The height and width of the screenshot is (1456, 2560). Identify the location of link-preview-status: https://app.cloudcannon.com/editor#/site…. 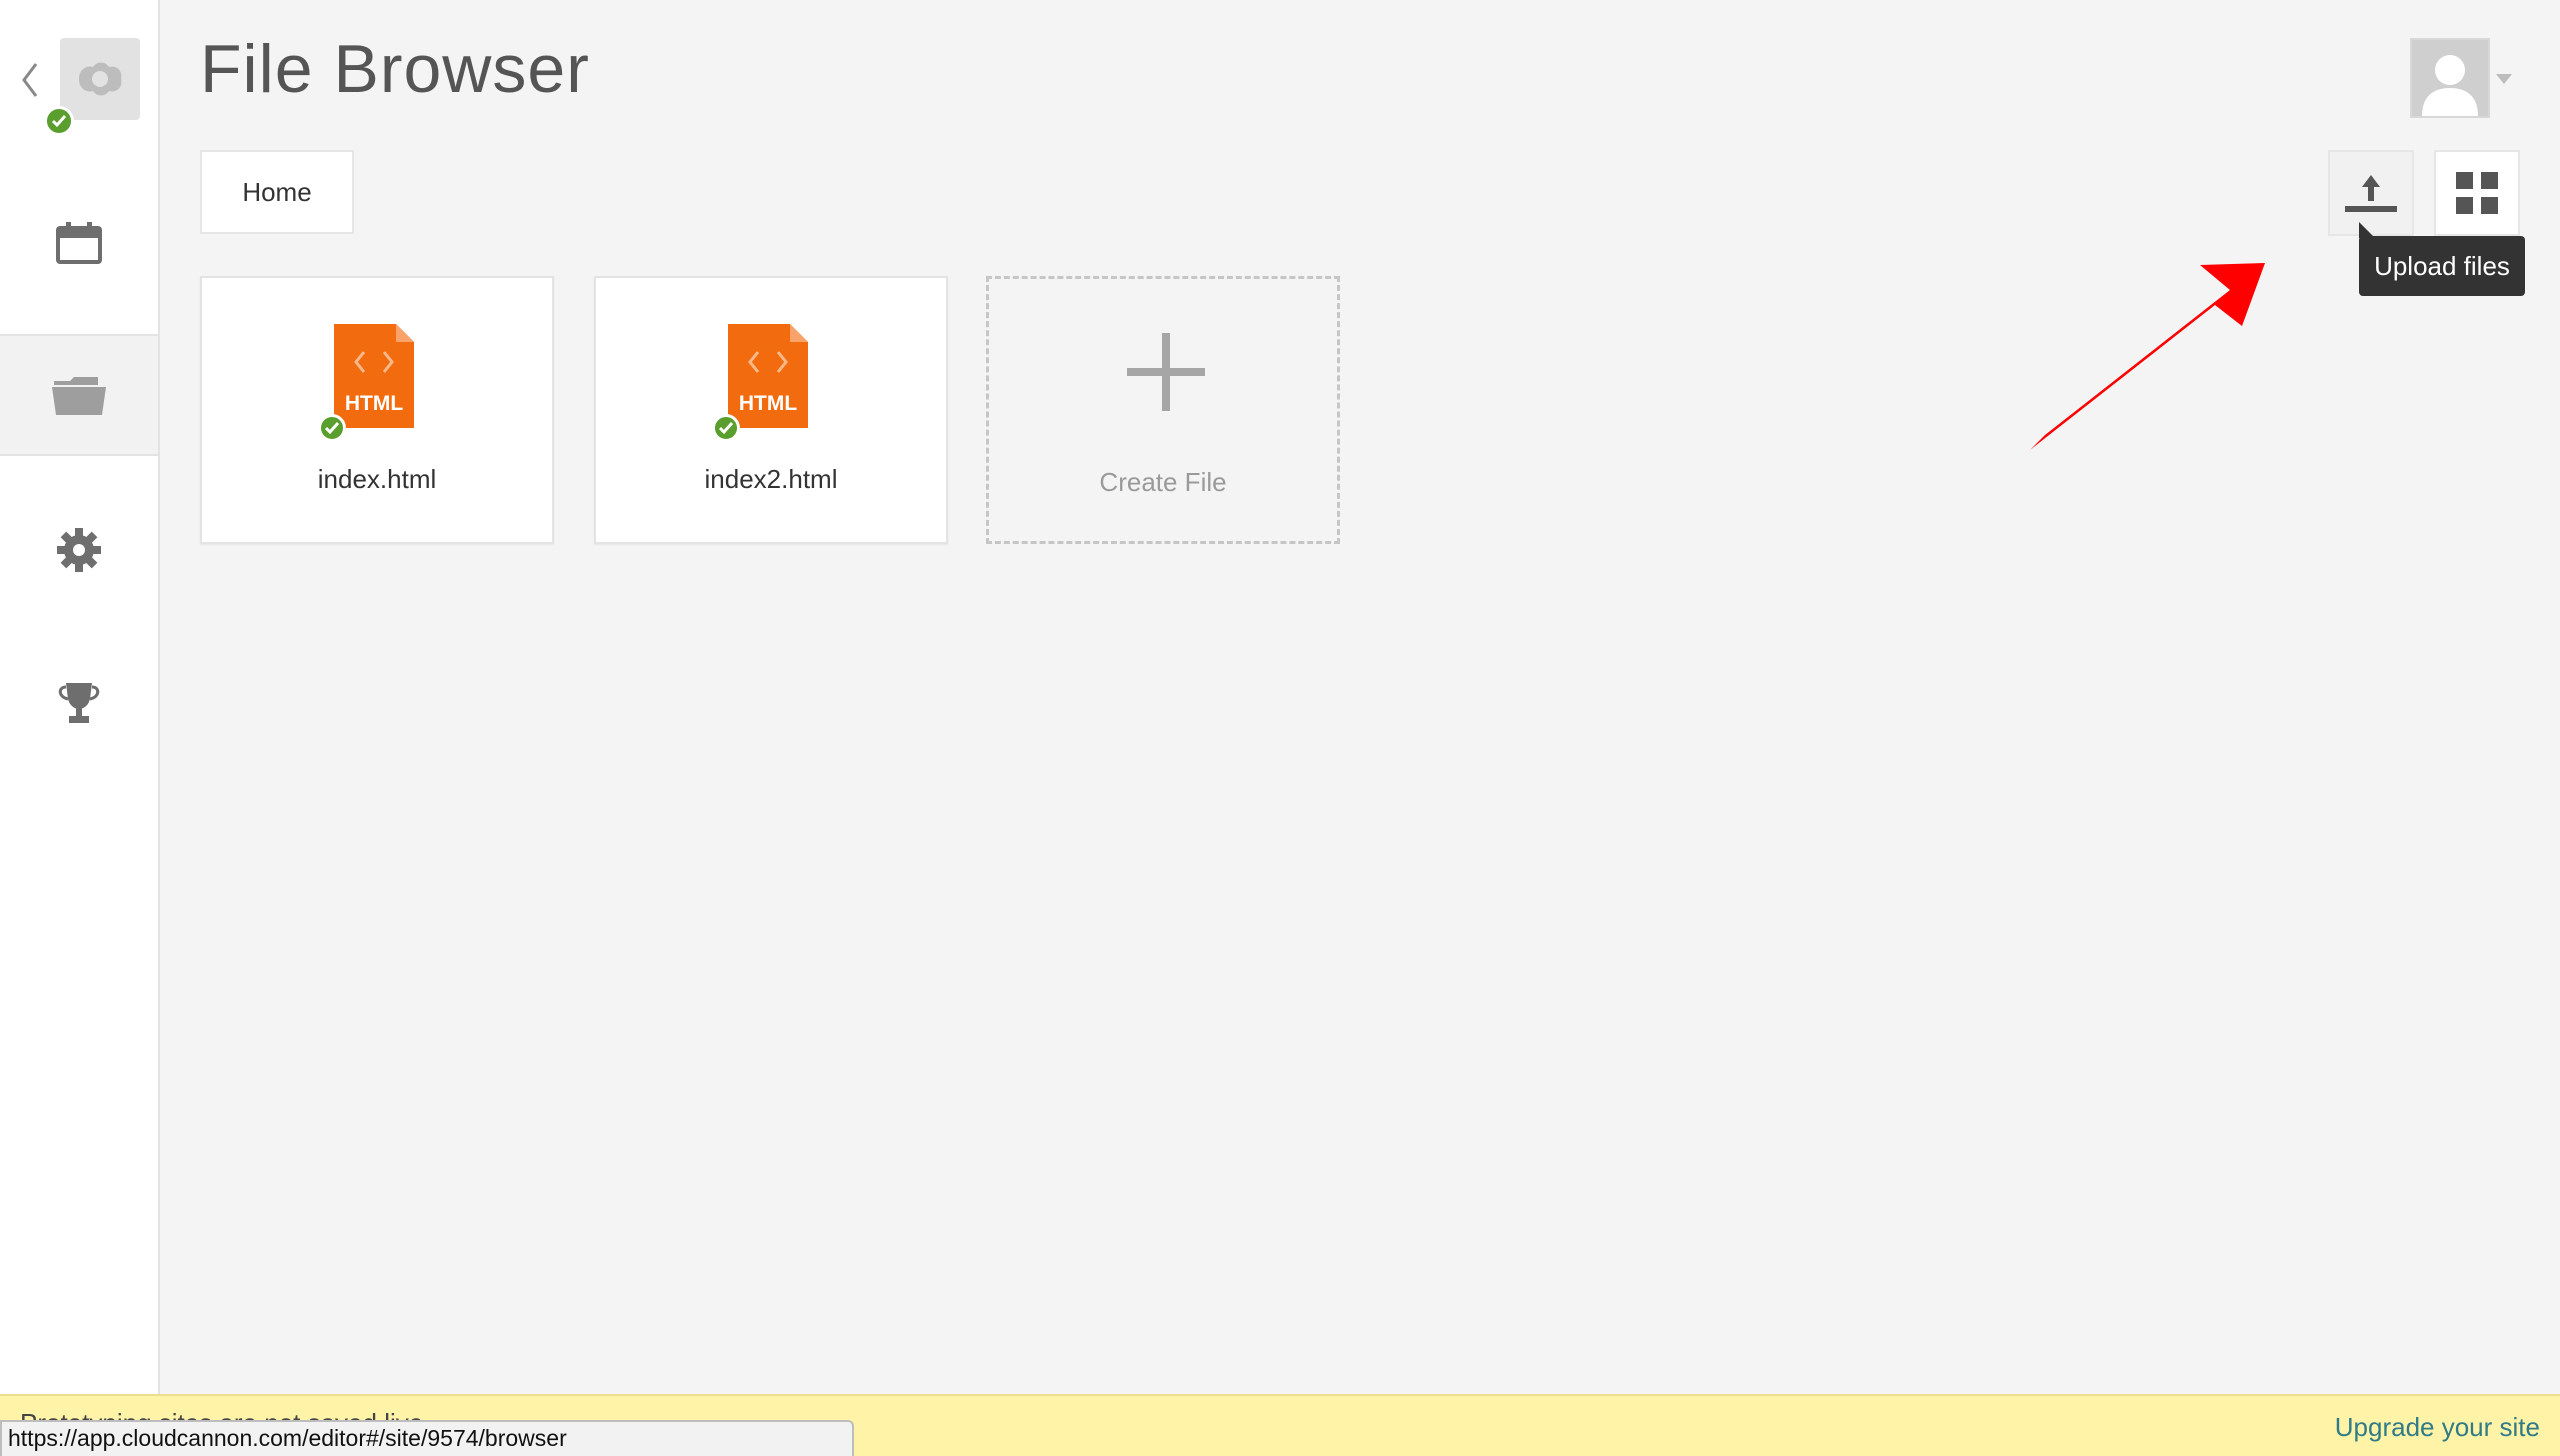
(427, 1438).